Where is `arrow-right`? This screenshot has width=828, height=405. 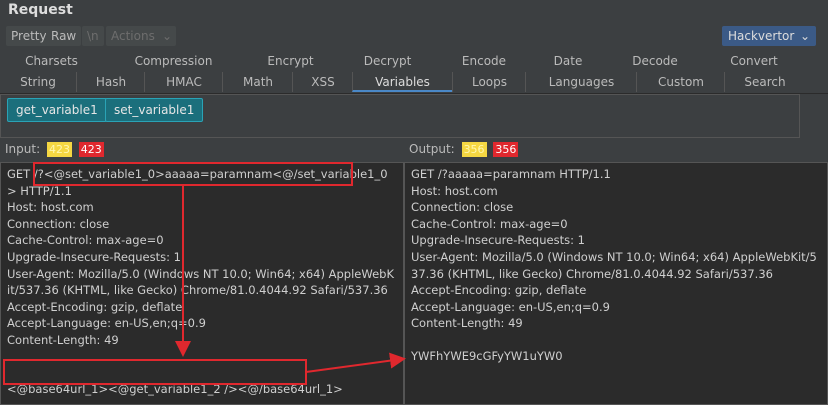 arrow-right is located at coordinates (355, 362).